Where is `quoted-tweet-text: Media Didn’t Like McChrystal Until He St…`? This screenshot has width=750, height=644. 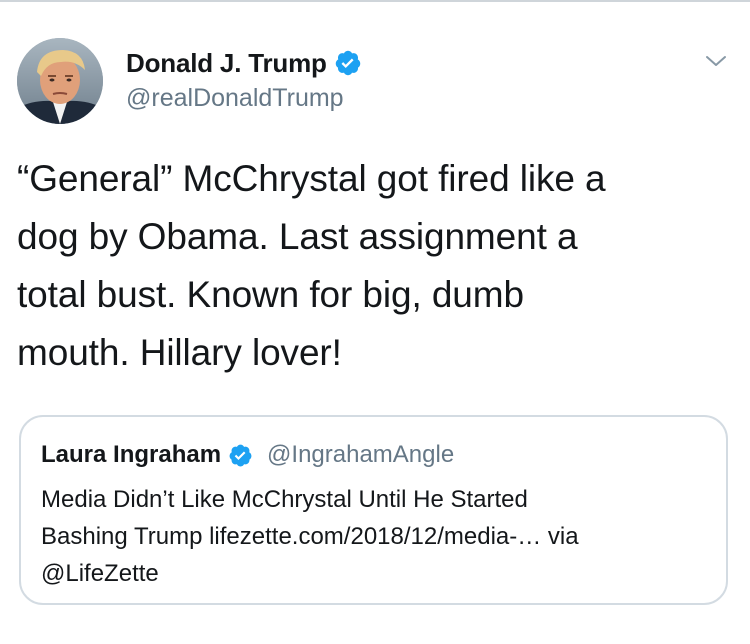
quoted-tweet-text: Media Didn’t Like McChrystal Until He St… is located at coordinates (310, 536).